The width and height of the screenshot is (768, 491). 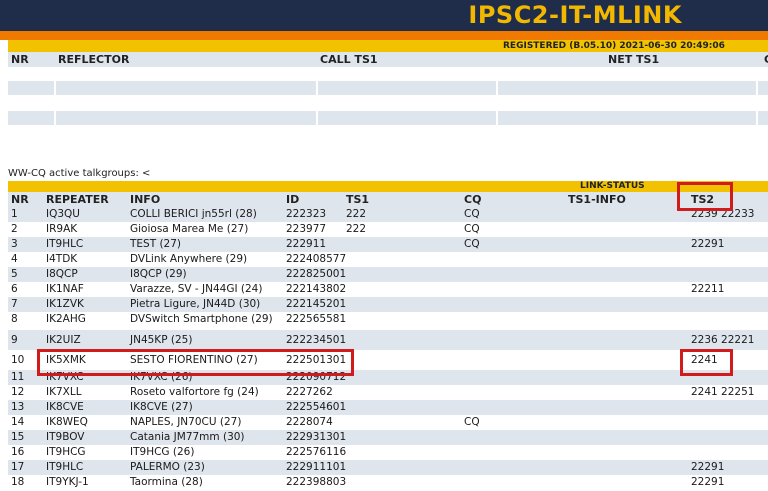 I want to click on cell-repeater: I8QCP, so click(x=62, y=274).